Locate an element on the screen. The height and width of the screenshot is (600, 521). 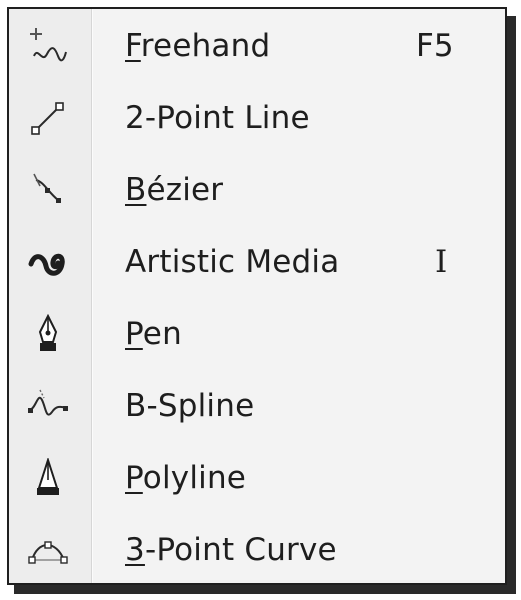
shortcut-label: F5 is located at coordinates (435, 46).